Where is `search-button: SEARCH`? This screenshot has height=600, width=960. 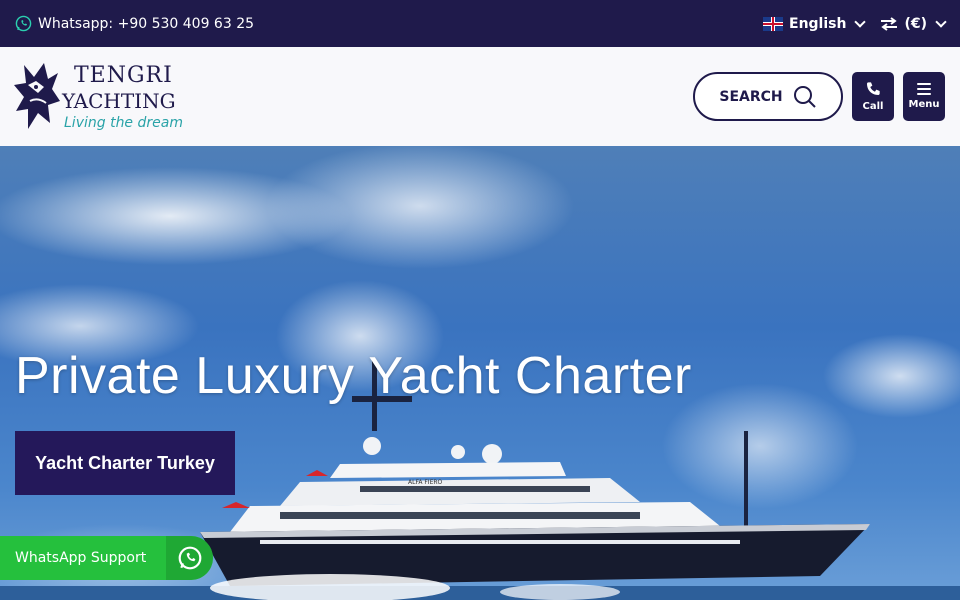 search-button: SEARCH is located at coordinates (768, 96).